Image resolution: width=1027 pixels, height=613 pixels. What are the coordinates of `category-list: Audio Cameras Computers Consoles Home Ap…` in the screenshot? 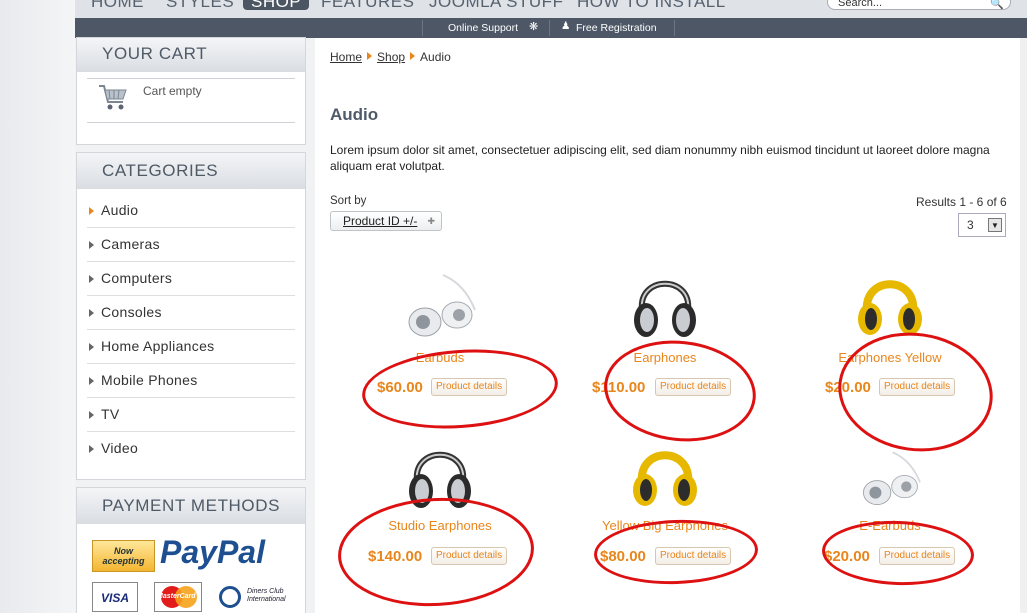 It's located at (191, 327).